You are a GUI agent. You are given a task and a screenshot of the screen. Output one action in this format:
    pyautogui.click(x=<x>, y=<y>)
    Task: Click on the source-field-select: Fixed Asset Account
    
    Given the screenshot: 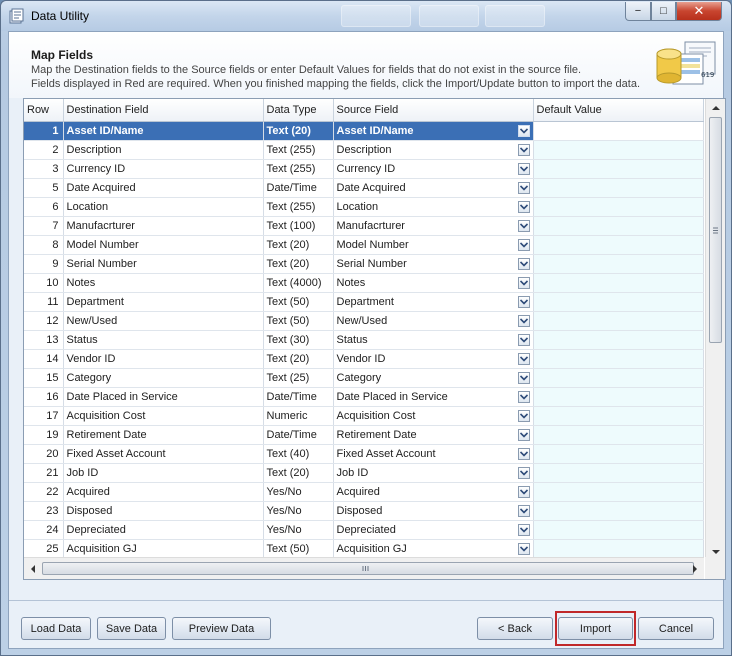 What is the action you would take?
    pyautogui.click(x=433, y=454)
    